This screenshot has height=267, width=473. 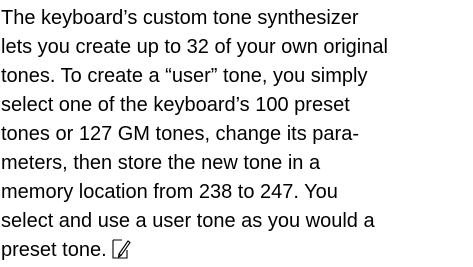 I want to click on paragraph-line-4: select one of the keyboard’s 100 preset, so click(x=175, y=105).